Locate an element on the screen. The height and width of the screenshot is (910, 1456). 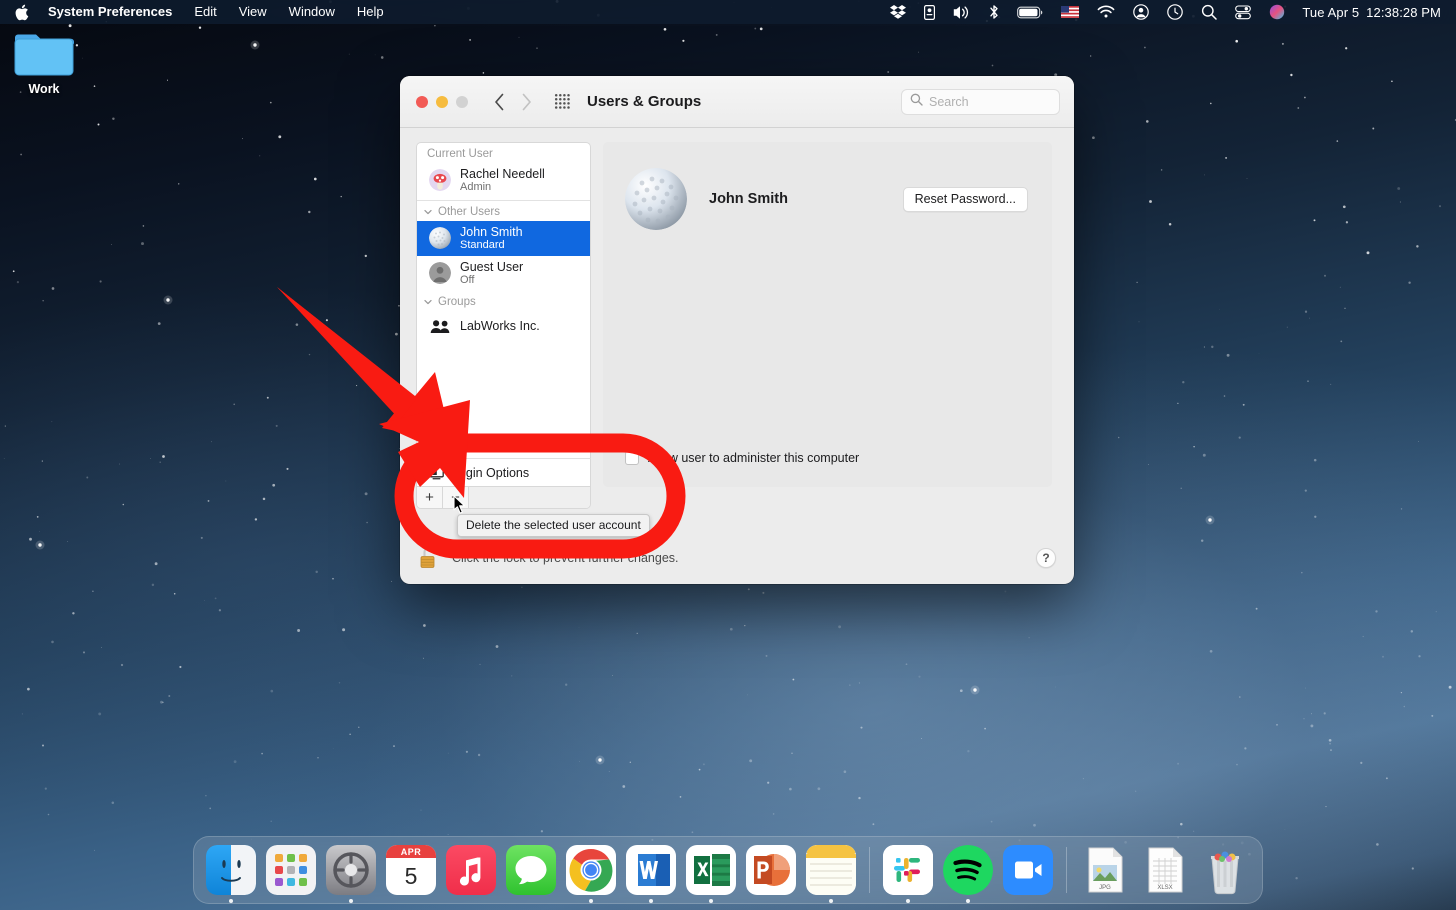
dock-item-system-preferences is located at coordinates (351, 873).